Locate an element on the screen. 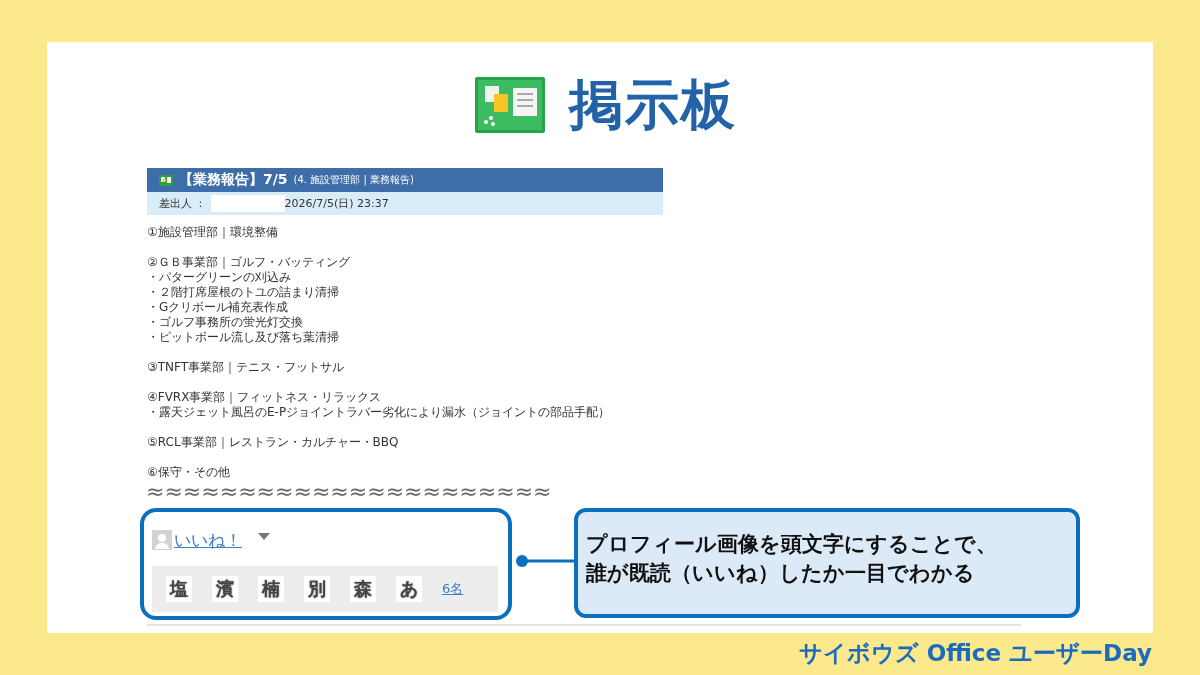  post-text: ・ピットボール流し及び落ち葉清掃 is located at coordinates (243, 337).